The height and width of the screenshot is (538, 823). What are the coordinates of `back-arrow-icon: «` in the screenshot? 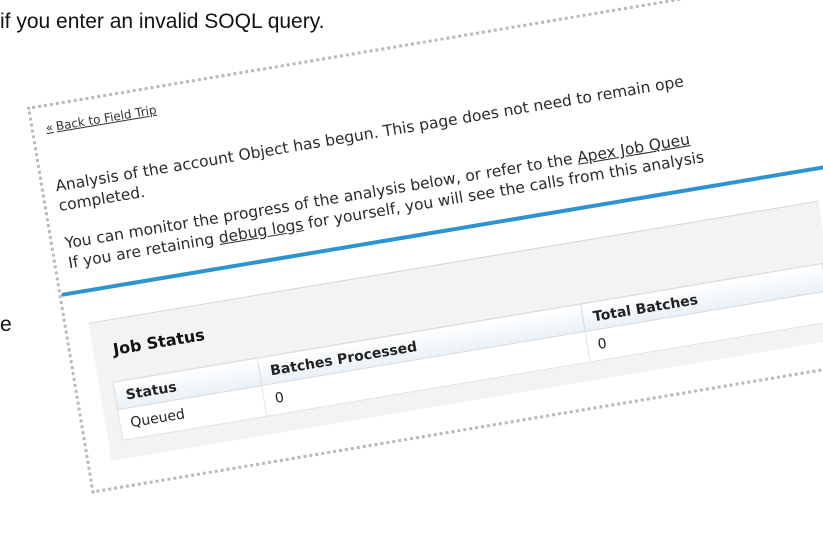 It's located at (49, 128).